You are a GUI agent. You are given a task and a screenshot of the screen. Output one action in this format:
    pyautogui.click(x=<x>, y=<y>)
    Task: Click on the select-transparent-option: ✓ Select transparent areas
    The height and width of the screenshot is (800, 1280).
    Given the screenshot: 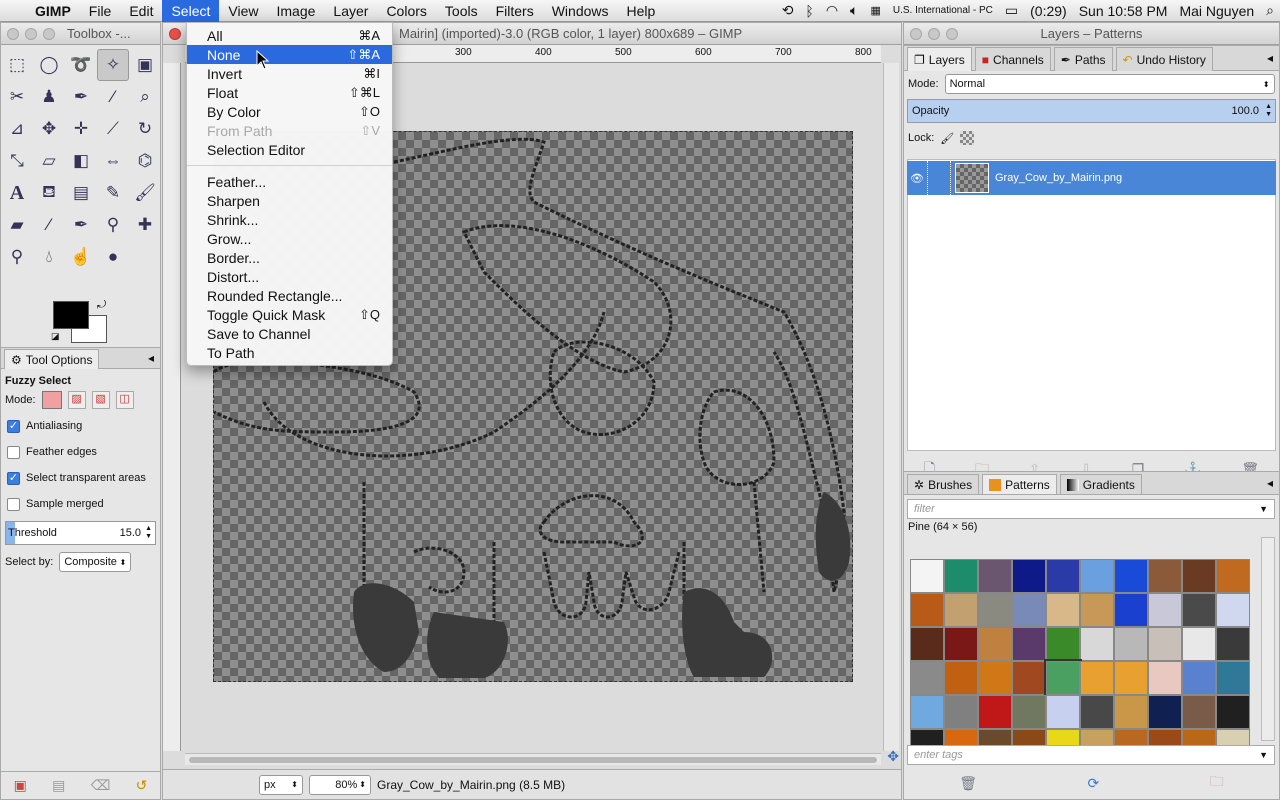 What is the action you would take?
    pyautogui.click(x=80, y=478)
    